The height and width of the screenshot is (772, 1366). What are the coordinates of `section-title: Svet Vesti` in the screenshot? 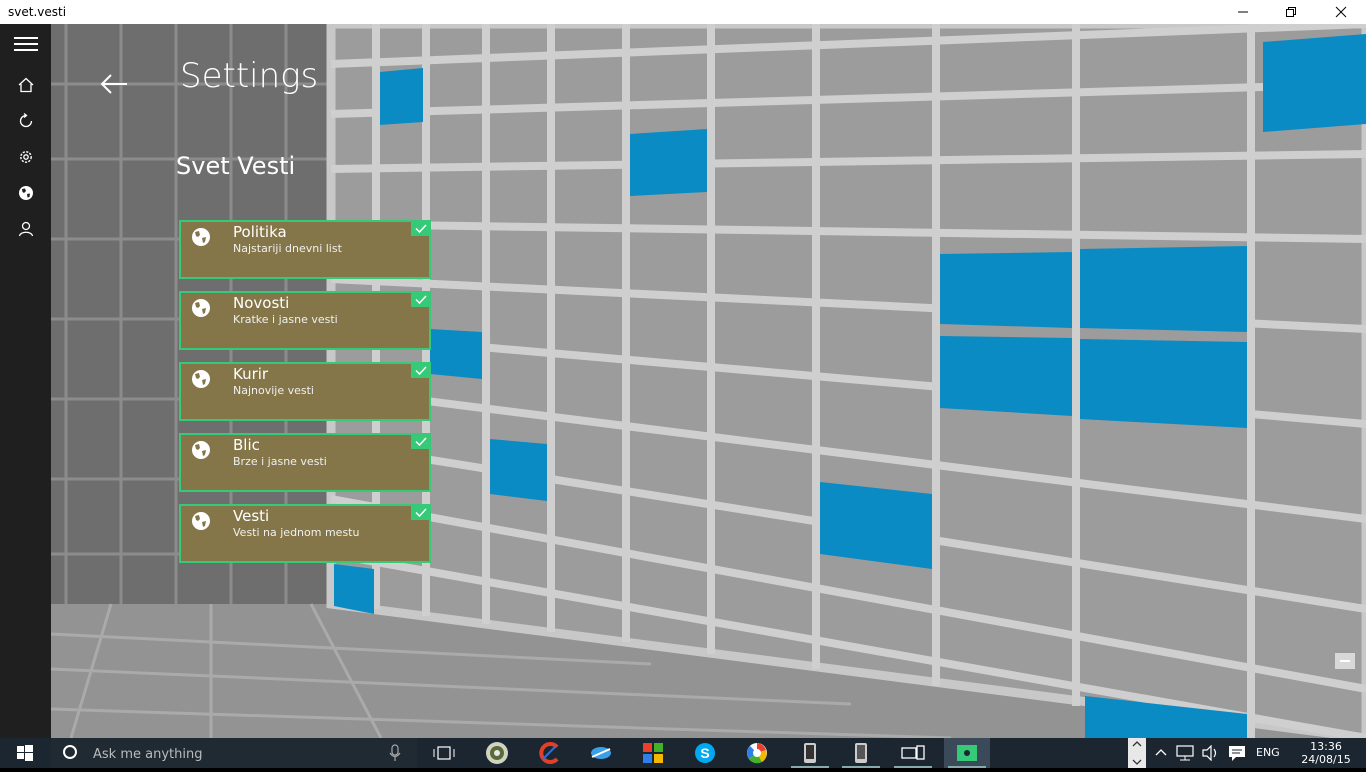 It's located at (236, 166).